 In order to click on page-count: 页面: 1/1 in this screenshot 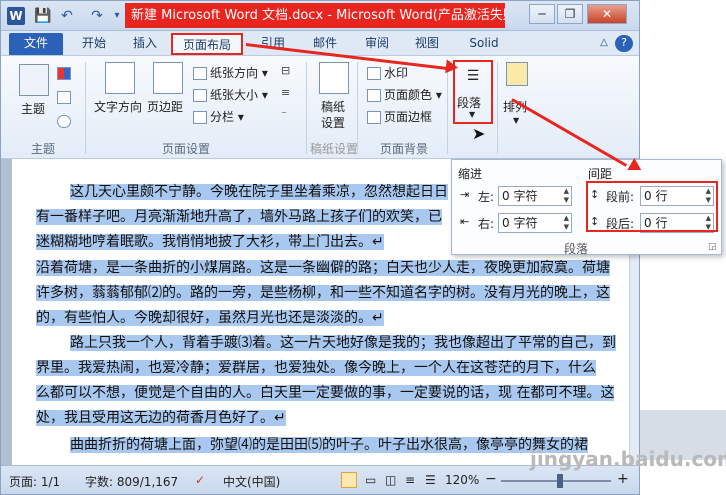, I will do `click(34, 481)`.